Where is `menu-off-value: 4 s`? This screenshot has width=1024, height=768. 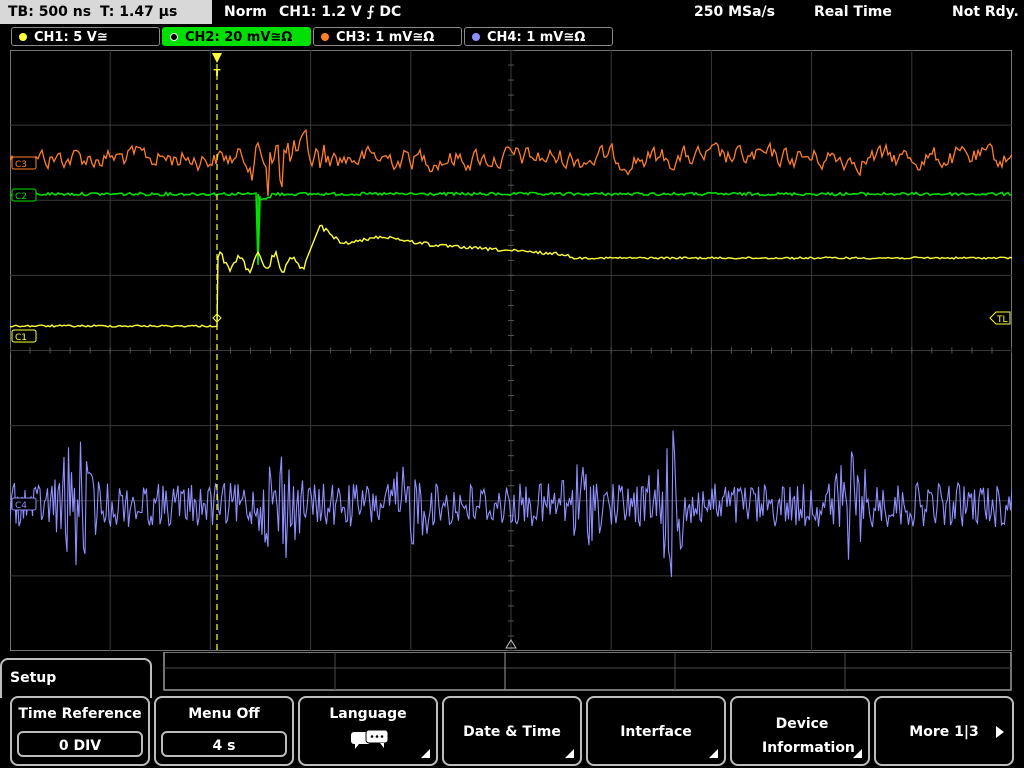 menu-off-value: 4 s is located at coordinates (224, 744).